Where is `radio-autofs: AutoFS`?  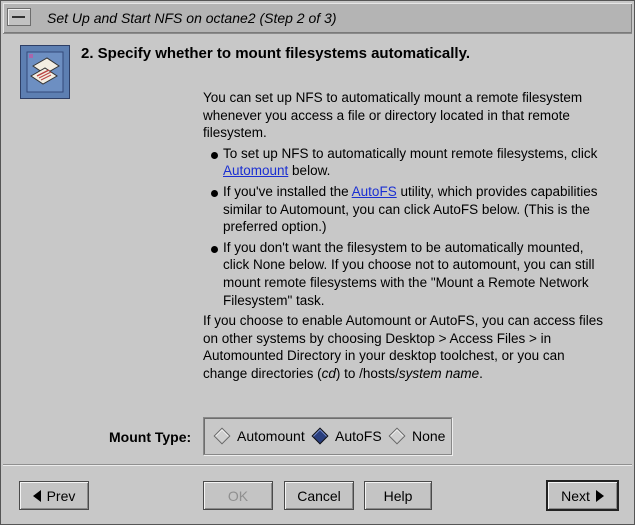
radio-autofs: AutoFS is located at coordinates (346, 436).